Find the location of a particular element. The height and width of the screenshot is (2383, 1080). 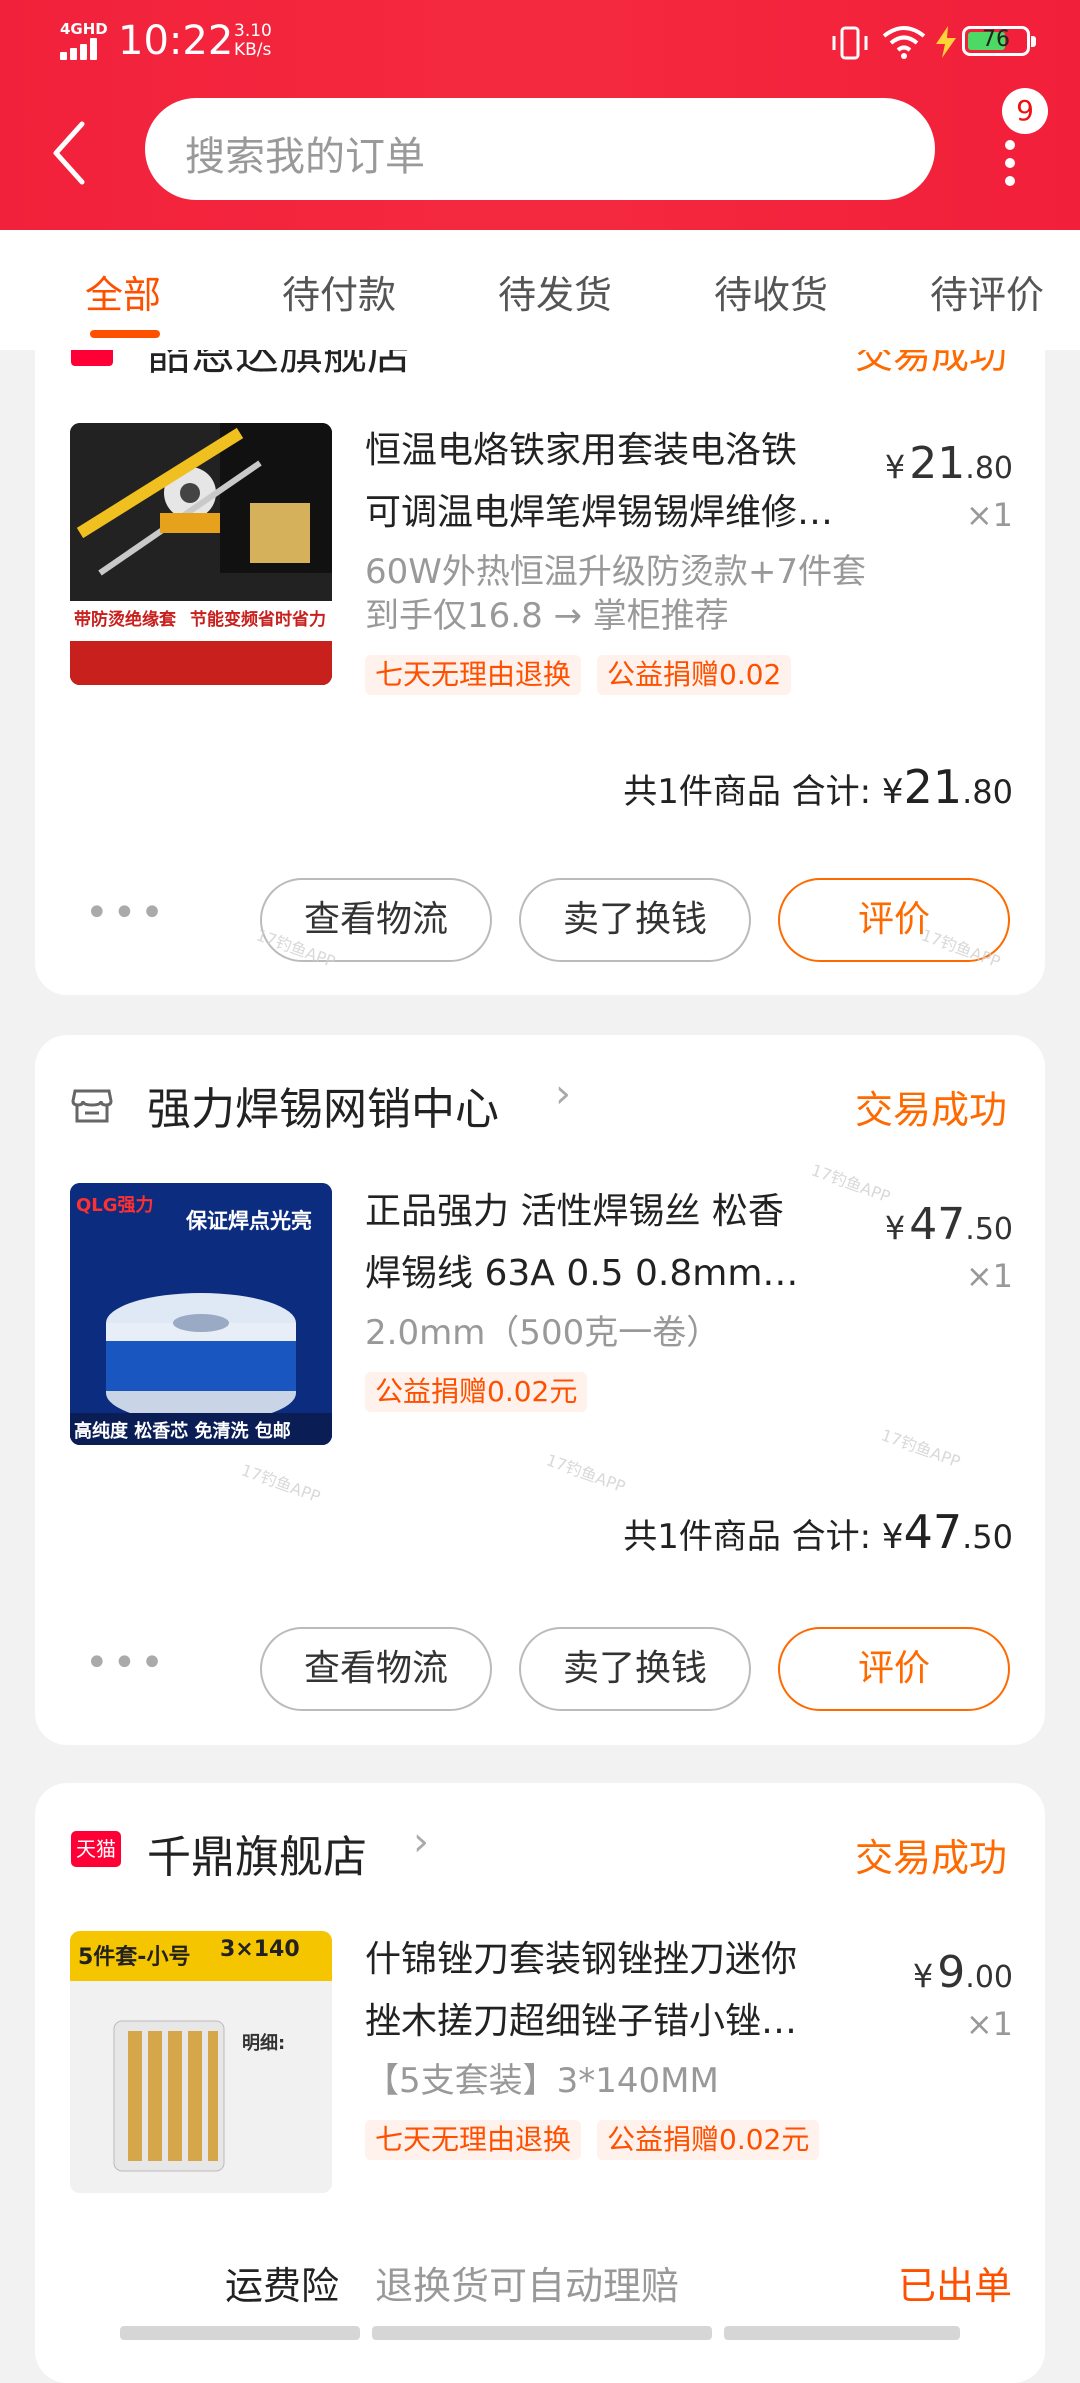

product-image: 带防烫绝缘套 节能变频省时省力 is located at coordinates (201, 554).